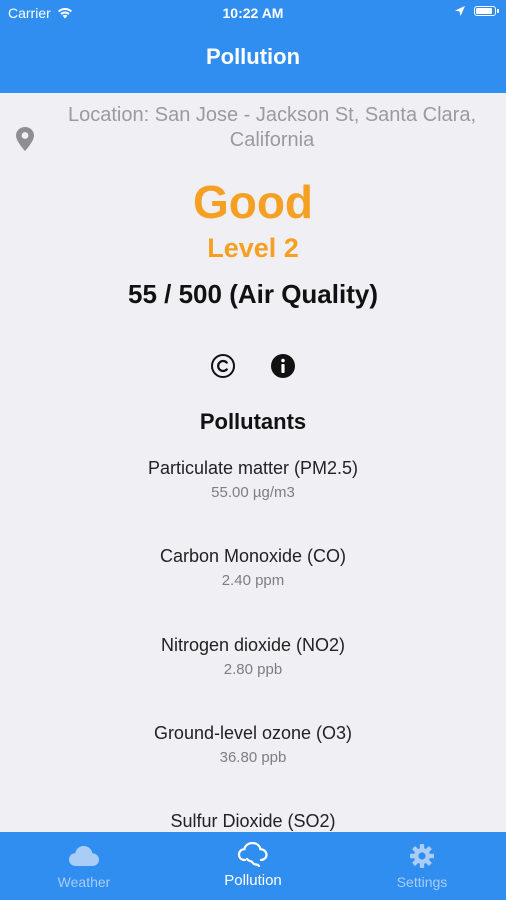  Describe the element at coordinates (253, 556) in the screenshot. I see `pollutant-name: Carbon Monoxide (CO)` at that location.